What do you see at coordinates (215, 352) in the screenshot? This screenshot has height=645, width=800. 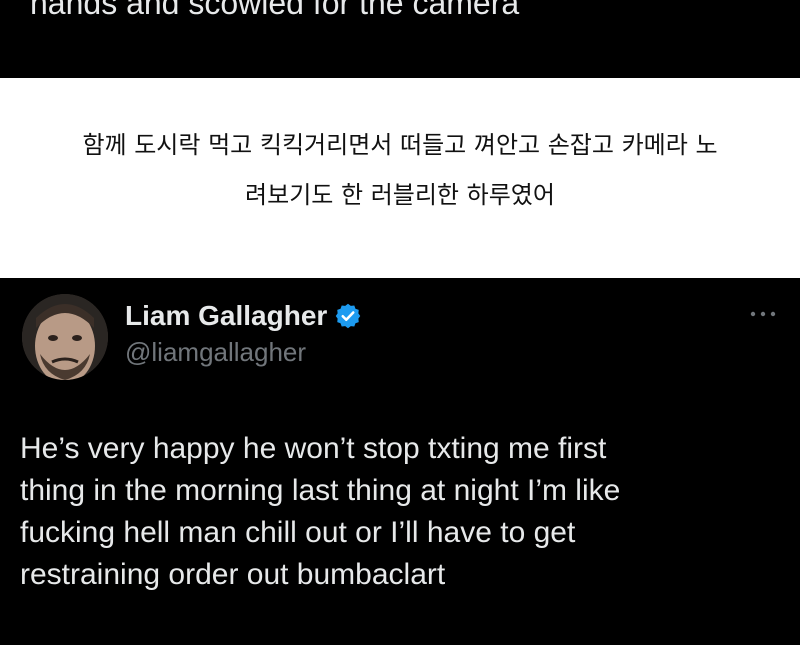 I see `user-handle: @liamgallagher` at bounding box center [215, 352].